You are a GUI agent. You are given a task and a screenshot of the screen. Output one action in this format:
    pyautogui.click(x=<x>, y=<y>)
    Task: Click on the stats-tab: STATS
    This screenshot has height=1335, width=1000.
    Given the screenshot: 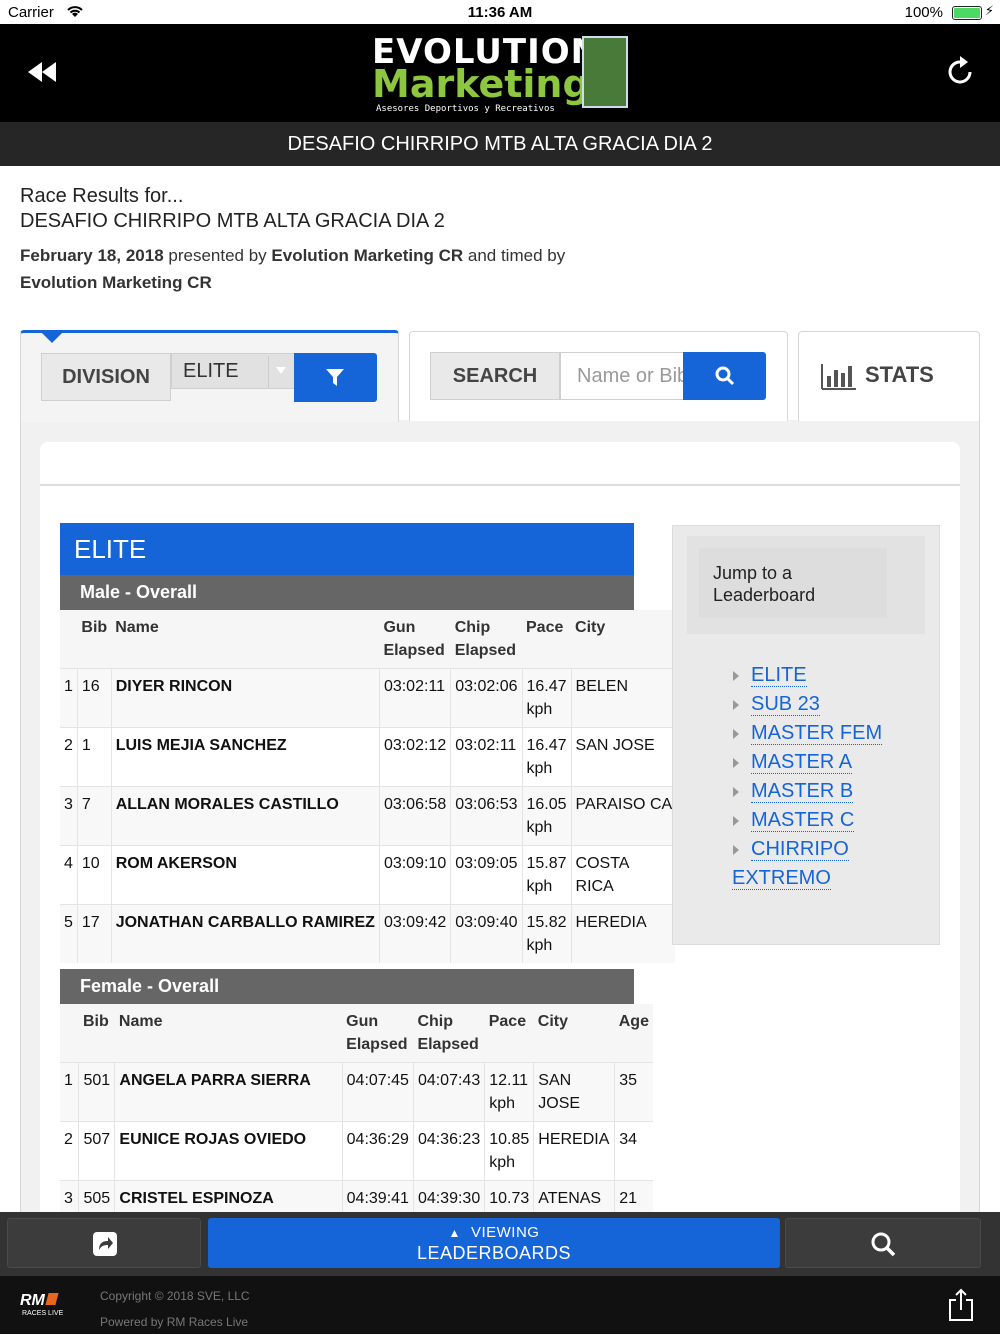 What is the action you would take?
    pyautogui.click(x=889, y=376)
    